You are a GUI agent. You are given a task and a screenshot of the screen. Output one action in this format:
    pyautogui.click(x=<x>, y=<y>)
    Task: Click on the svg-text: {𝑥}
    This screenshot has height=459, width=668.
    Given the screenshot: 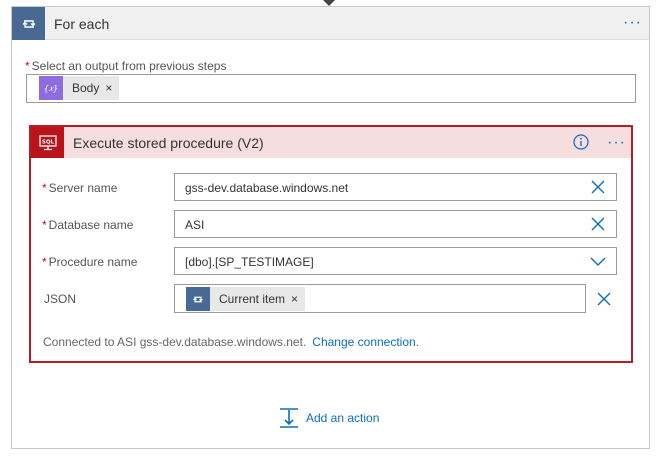 What is the action you would take?
    pyautogui.click(x=51, y=88)
    